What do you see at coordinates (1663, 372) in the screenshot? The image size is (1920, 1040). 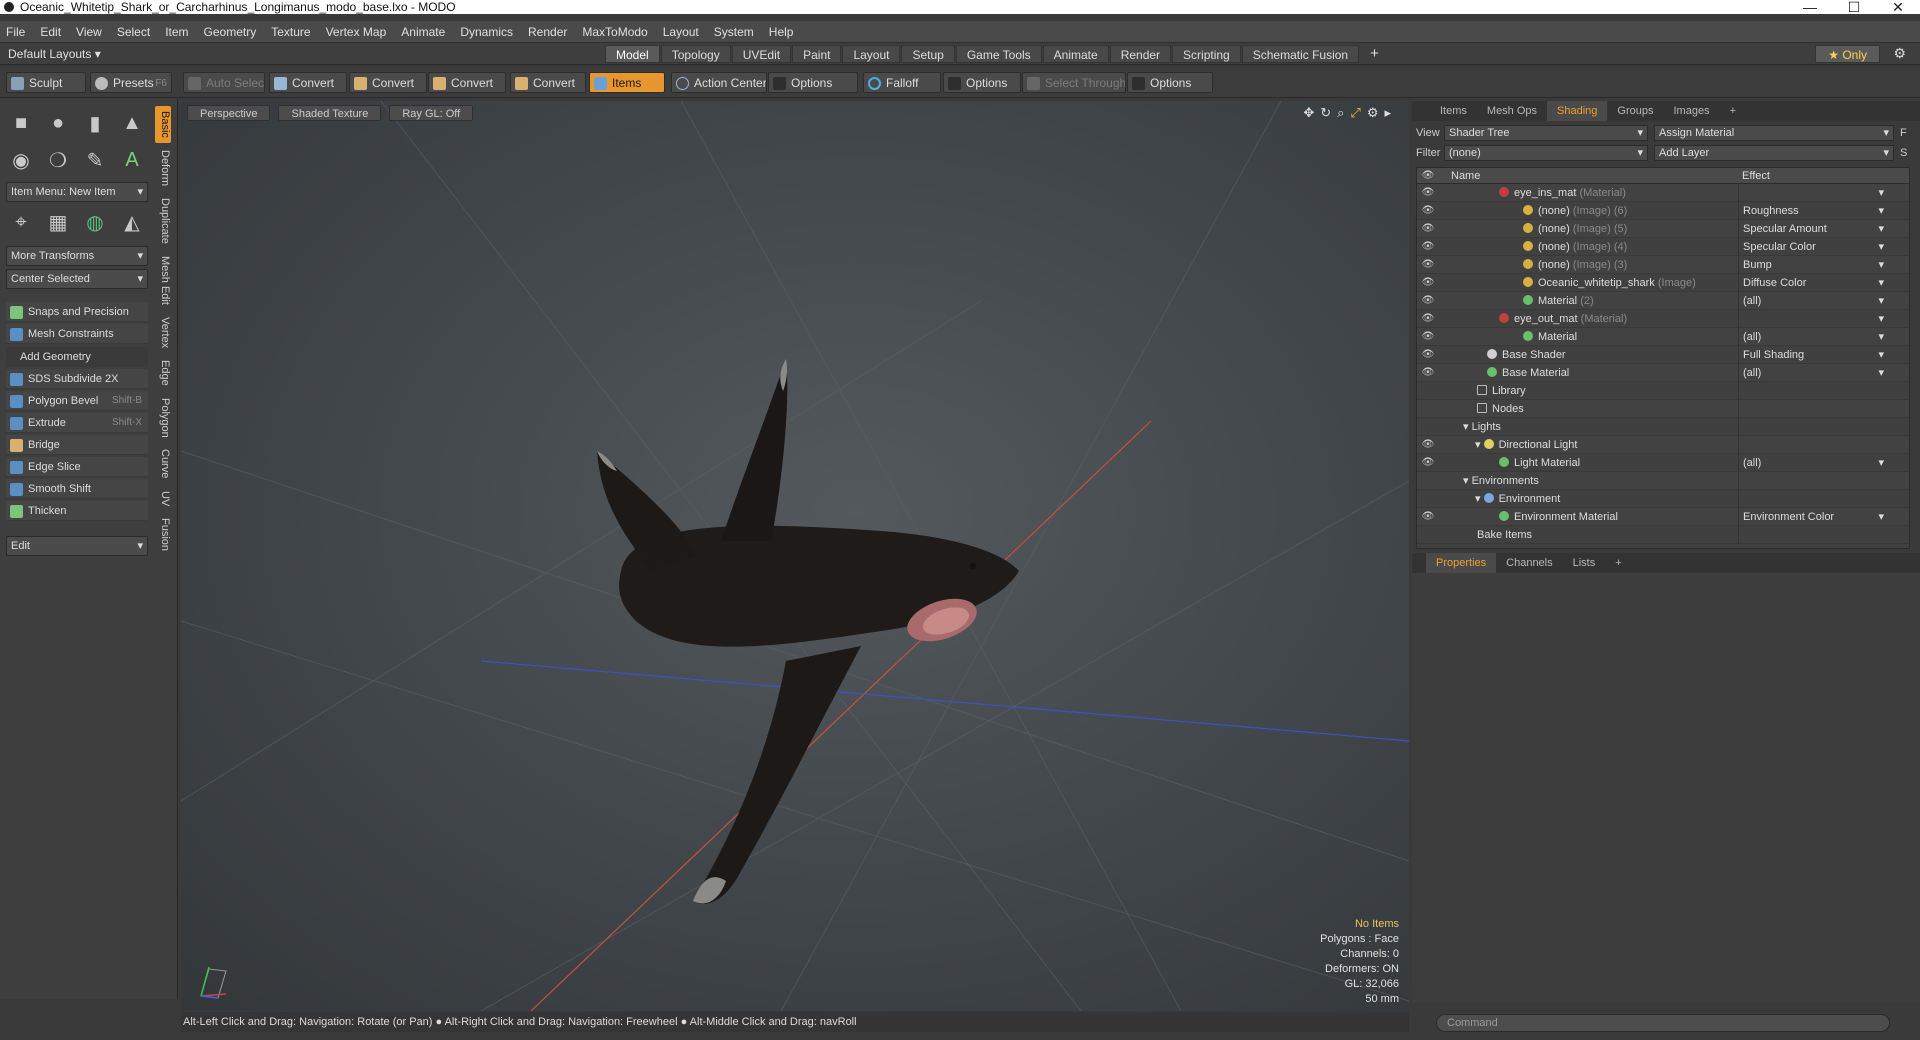 I see `tree-row: 👁 Base Material (all)` at bounding box center [1663, 372].